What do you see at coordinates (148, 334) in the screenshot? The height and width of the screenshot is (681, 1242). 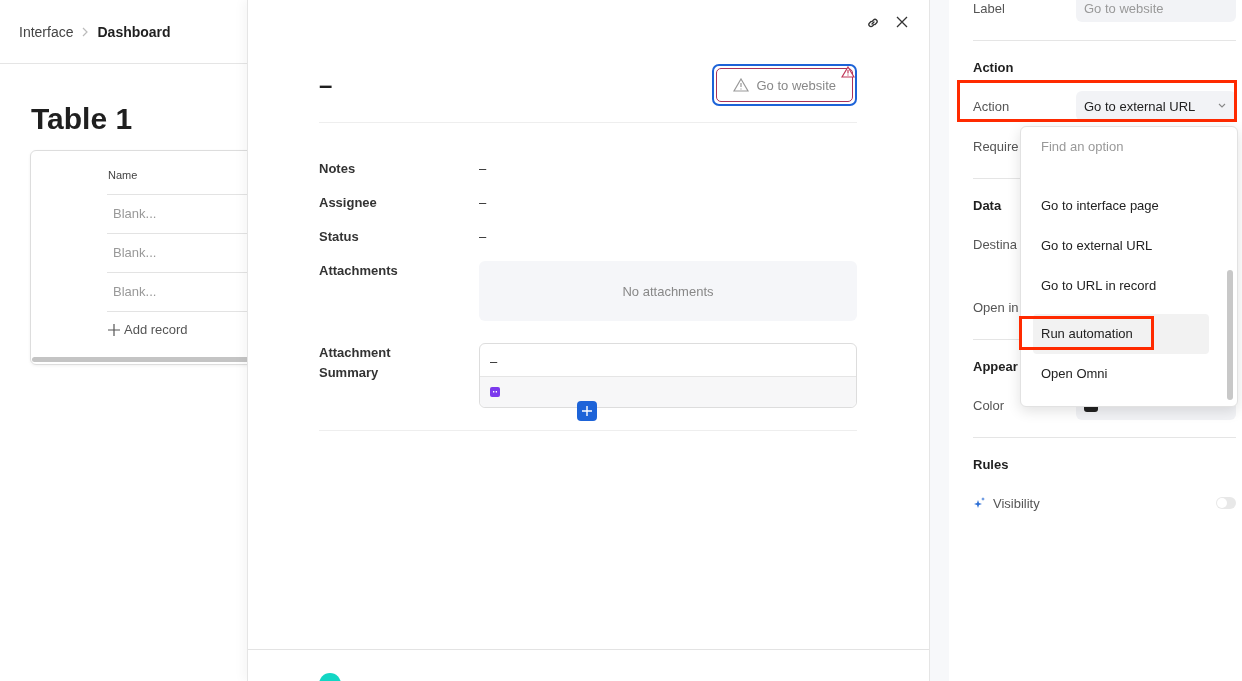 I see `add-record-button: Add record` at bounding box center [148, 334].